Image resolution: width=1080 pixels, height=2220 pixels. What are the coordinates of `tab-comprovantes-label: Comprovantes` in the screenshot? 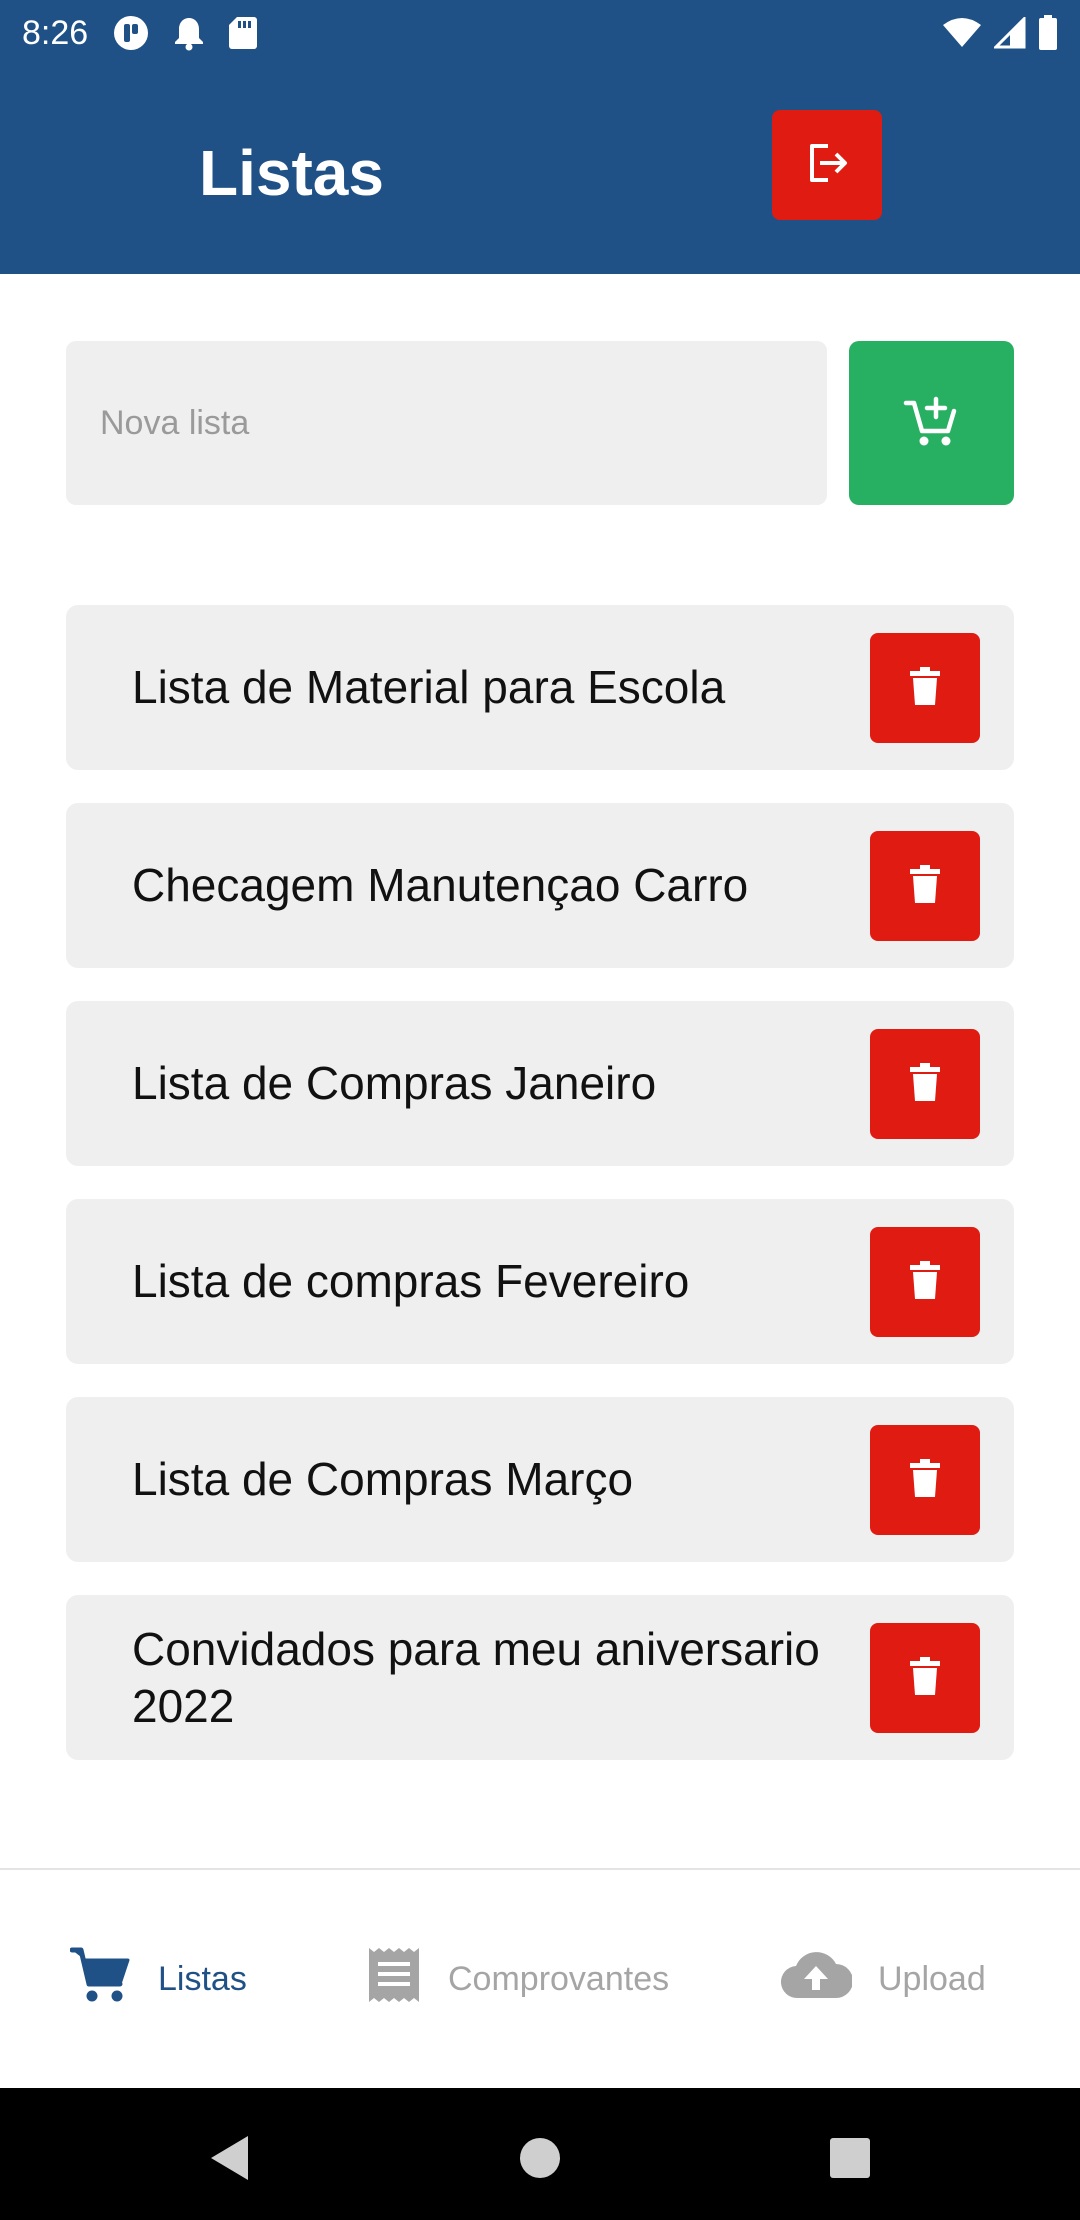 It's located at (559, 1978).